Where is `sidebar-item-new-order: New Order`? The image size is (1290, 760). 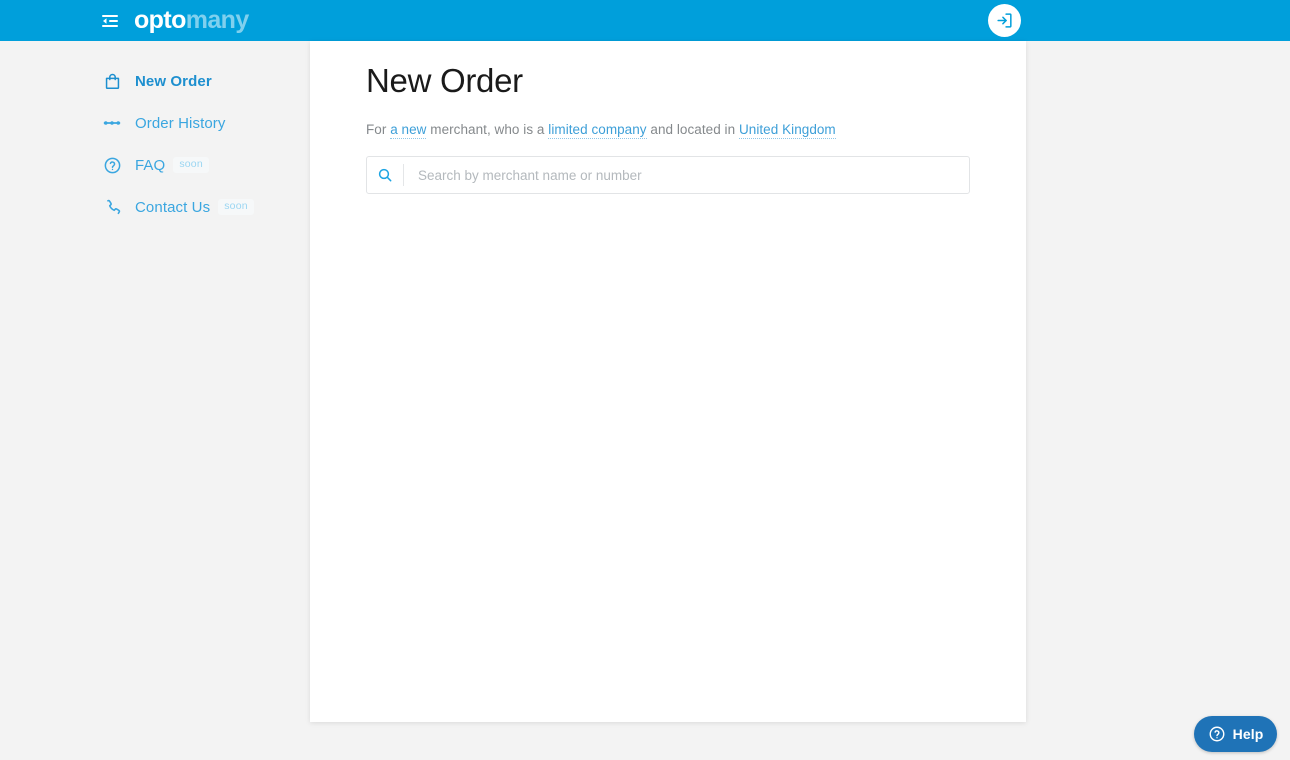
sidebar-item-new-order: New Order is located at coordinates (155, 81).